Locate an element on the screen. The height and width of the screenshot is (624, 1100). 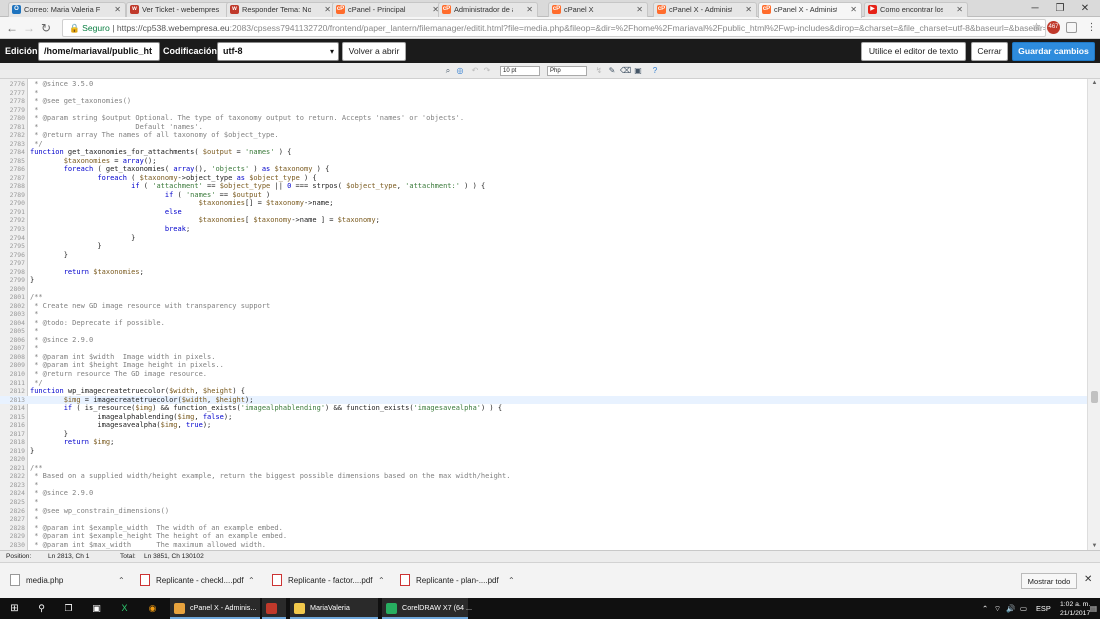
show-all-downloads-button: Mostrar todo is located at coordinates (1049, 581).